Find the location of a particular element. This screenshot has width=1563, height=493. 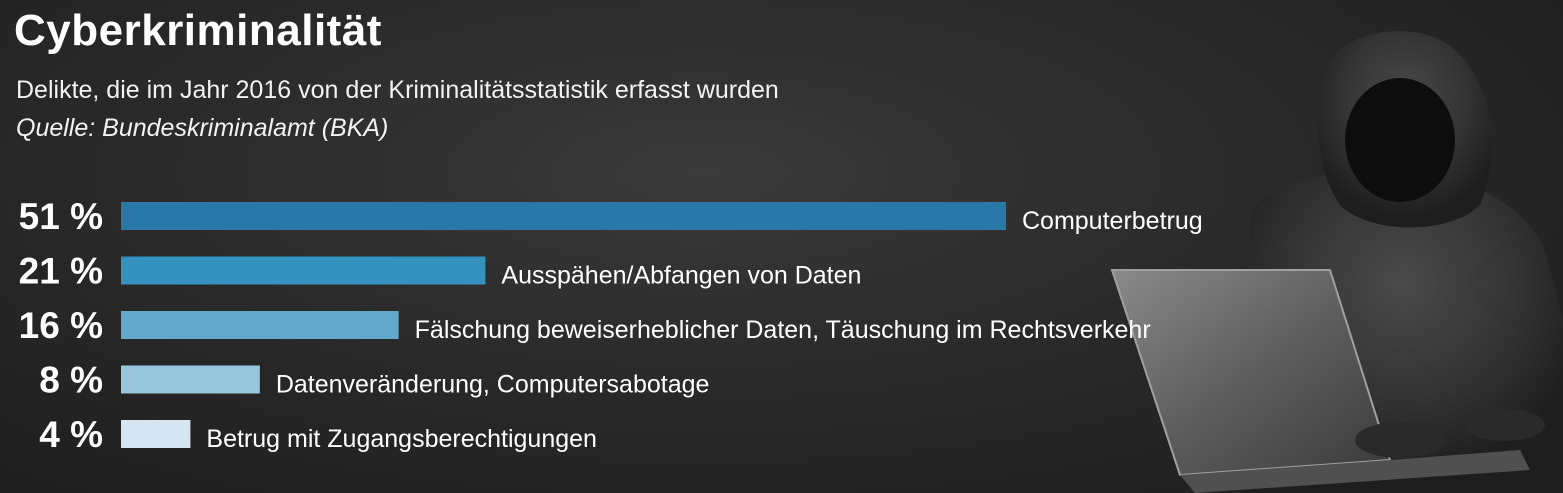

value-label: 4 % is located at coordinates (71, 434).